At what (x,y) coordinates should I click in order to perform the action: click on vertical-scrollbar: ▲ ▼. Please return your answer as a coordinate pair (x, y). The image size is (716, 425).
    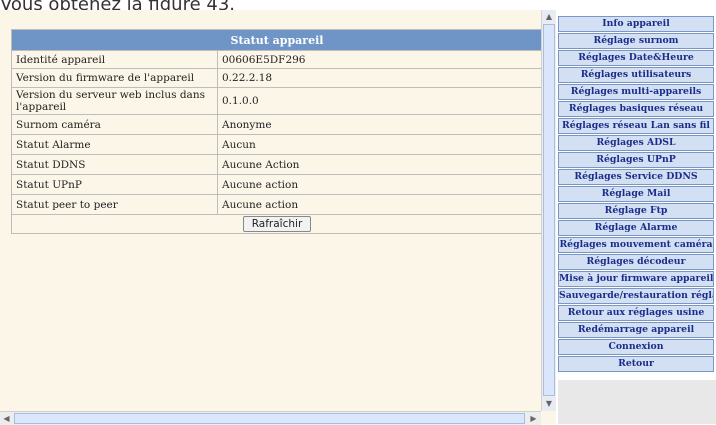
    Looking at the image, I should click on (548, 210).